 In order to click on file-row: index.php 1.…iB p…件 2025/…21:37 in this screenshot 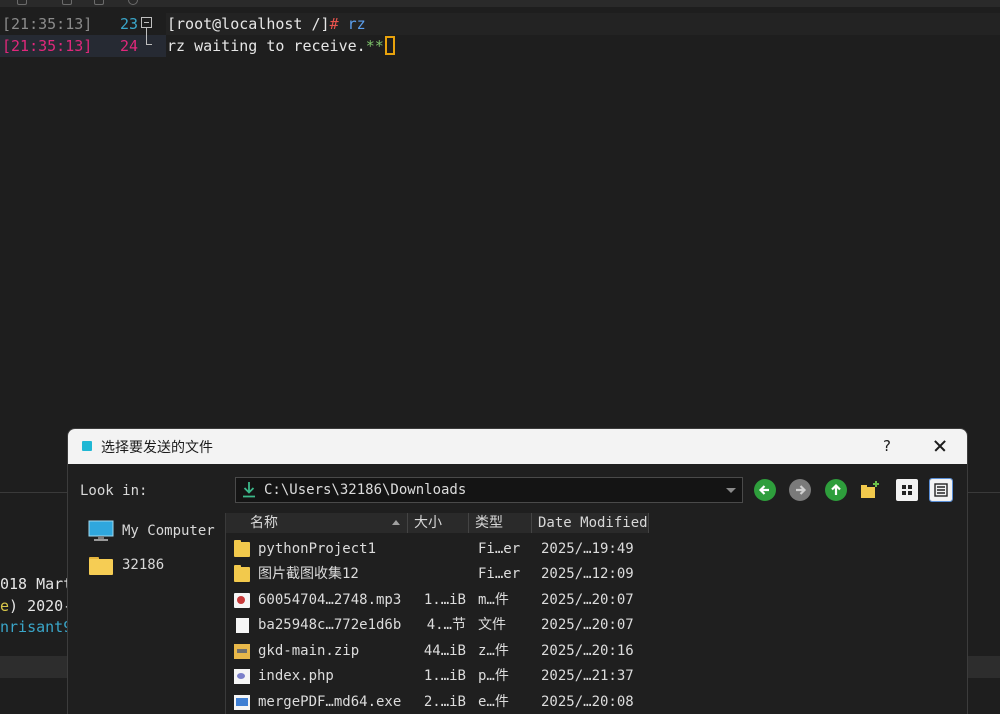, I will do `click(441, 676)`.